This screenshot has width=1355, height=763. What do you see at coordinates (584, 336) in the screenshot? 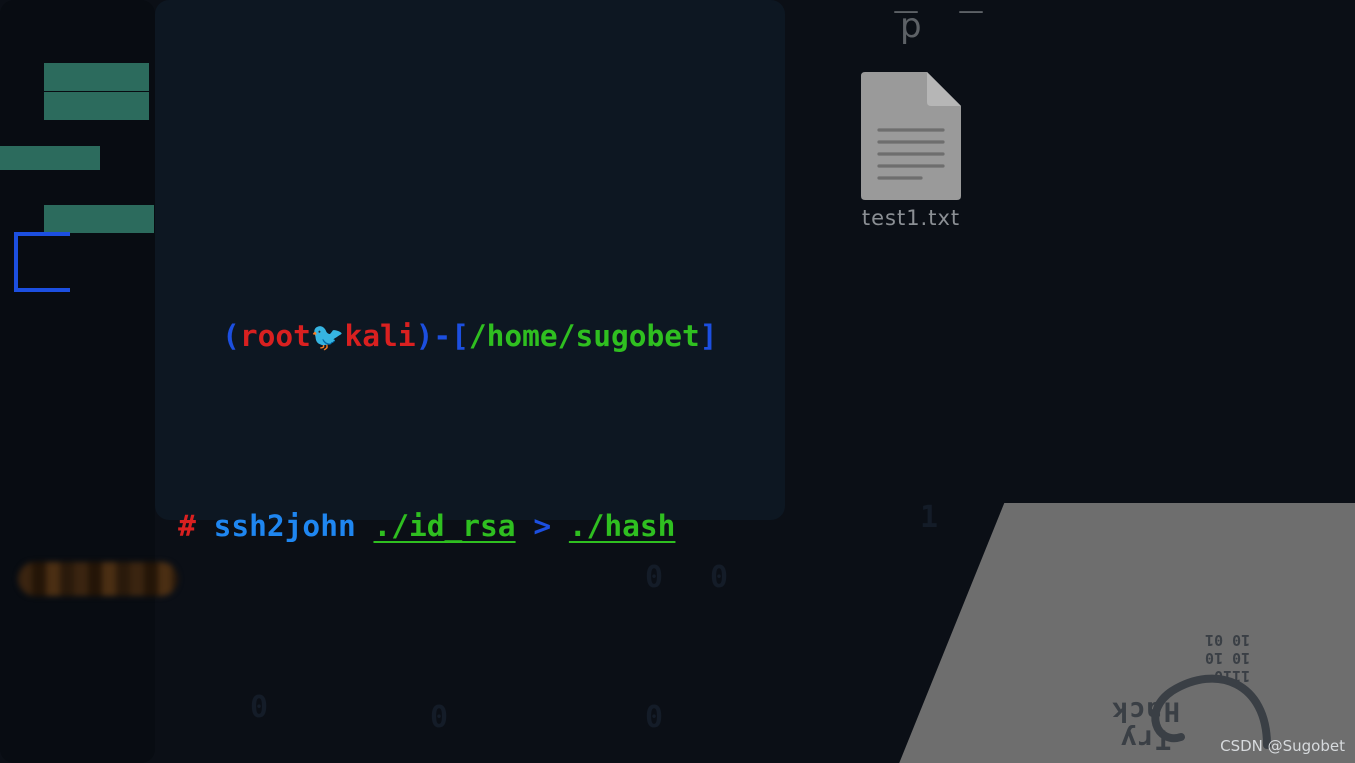
I see `prompt-path: /home/sugobet` at bounding box center [584, 336].